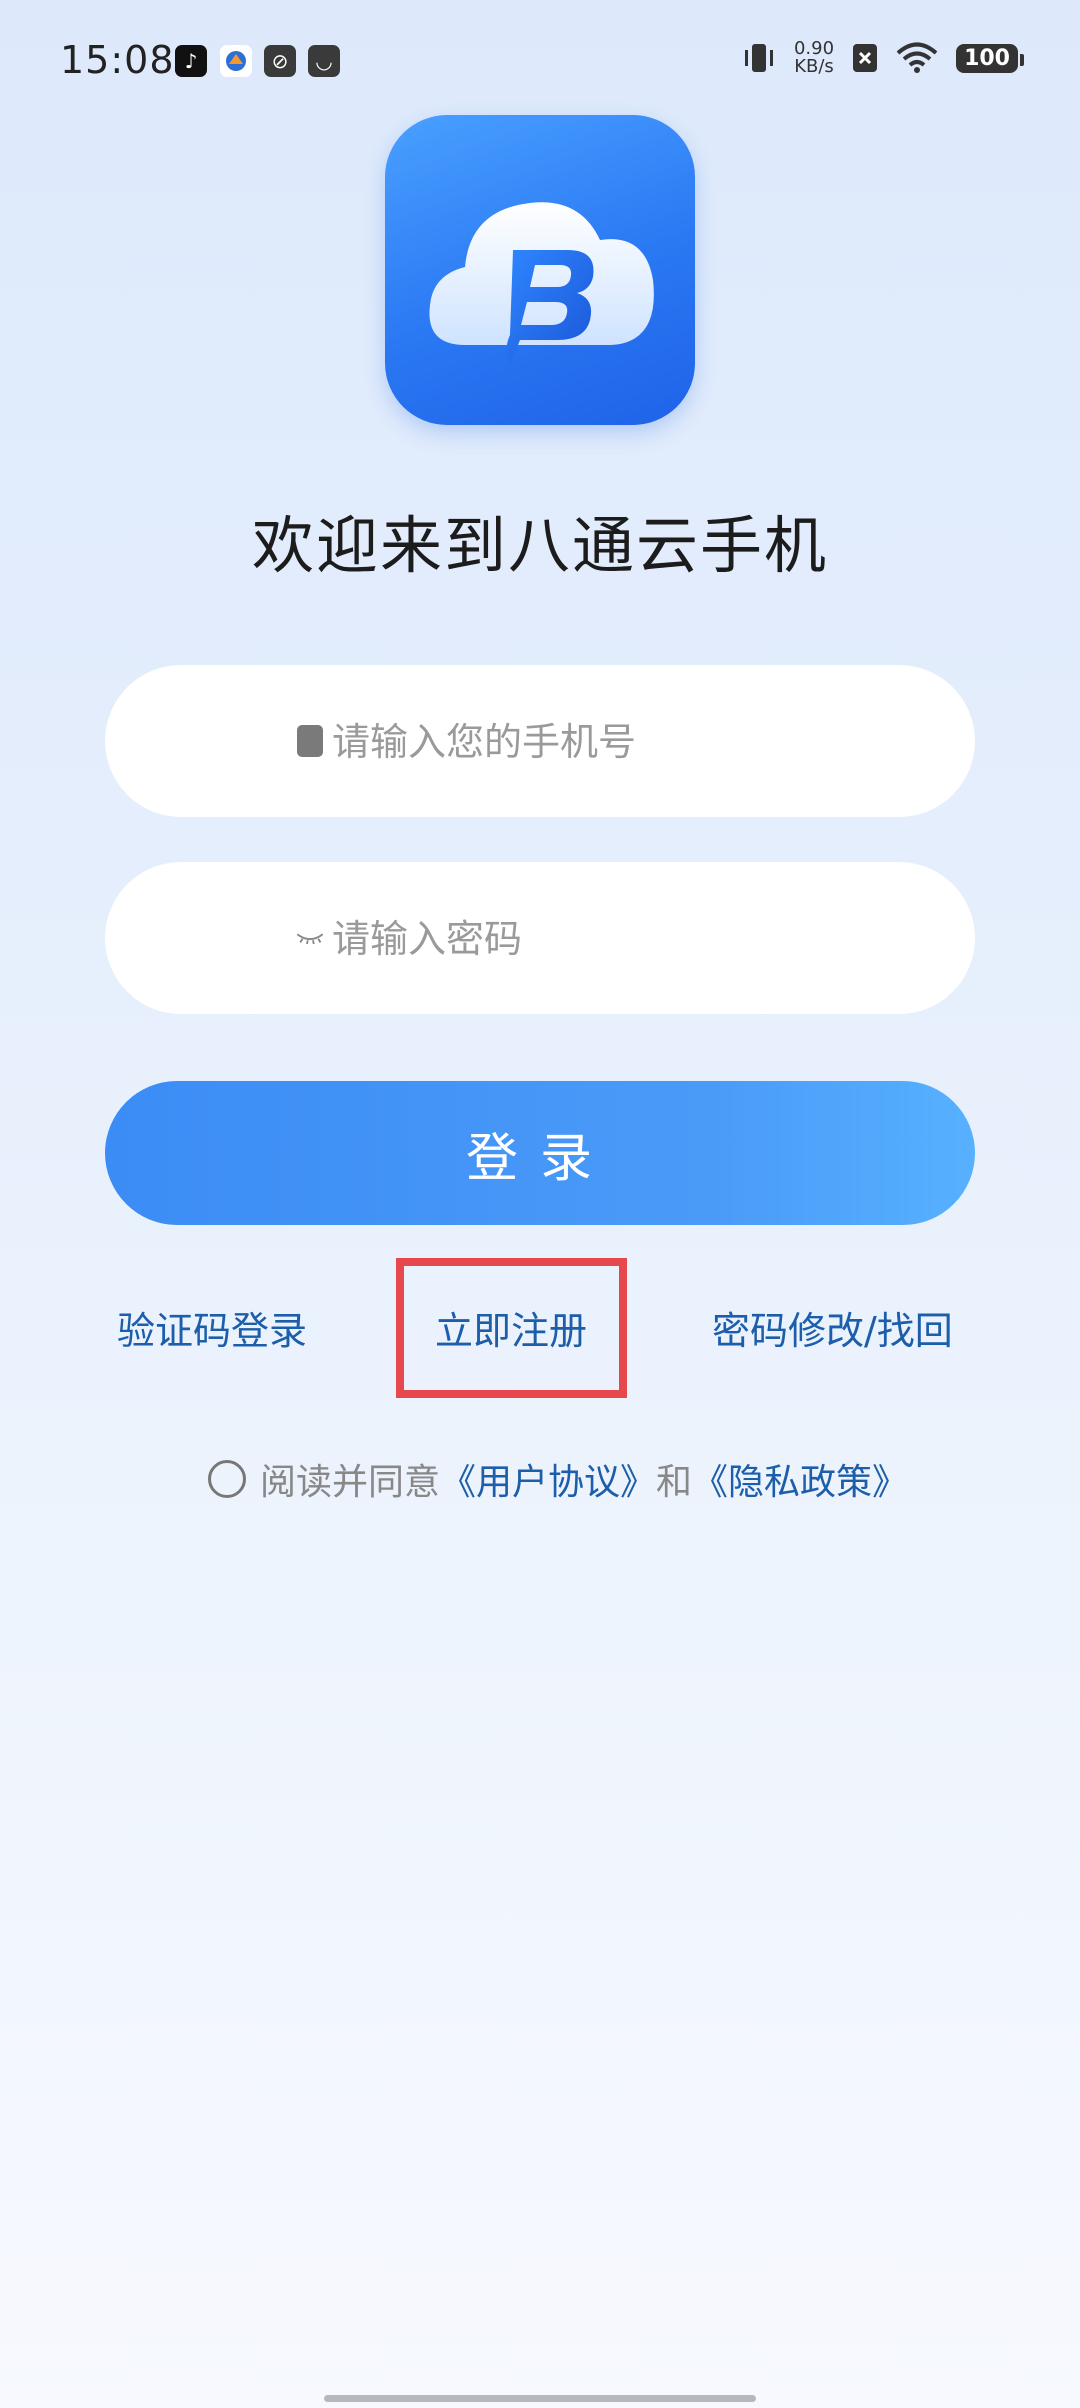  What do you see at coordinates (674, 1482) in the screenshot?
I see `agreement-and: 和` at bounding box center [674, 1482].